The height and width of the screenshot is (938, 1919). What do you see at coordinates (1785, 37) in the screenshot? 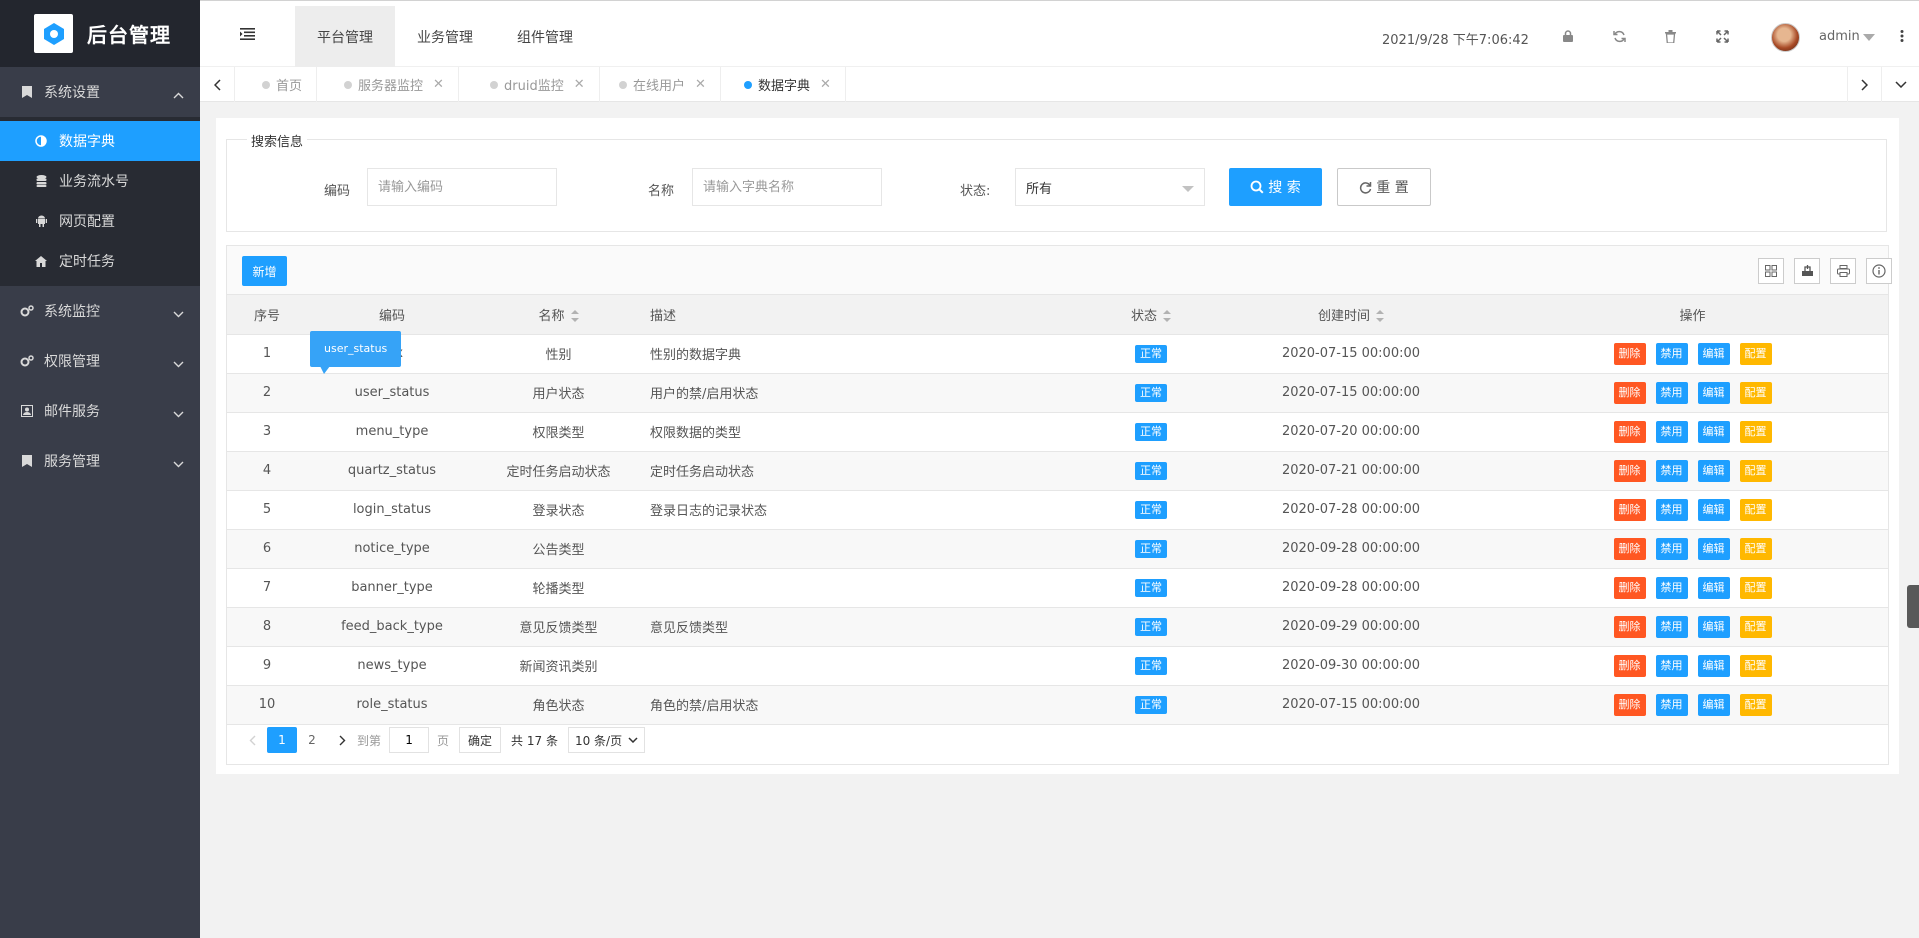
I see `avatar` at bounding box center [1785, 37].